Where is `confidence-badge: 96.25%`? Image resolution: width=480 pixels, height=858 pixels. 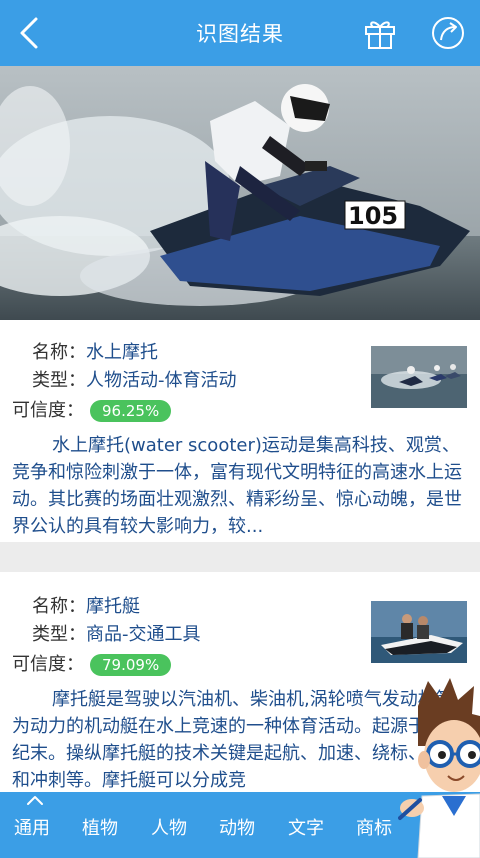
confidence-badge: 96.25% is located at coordinates (131, 411).